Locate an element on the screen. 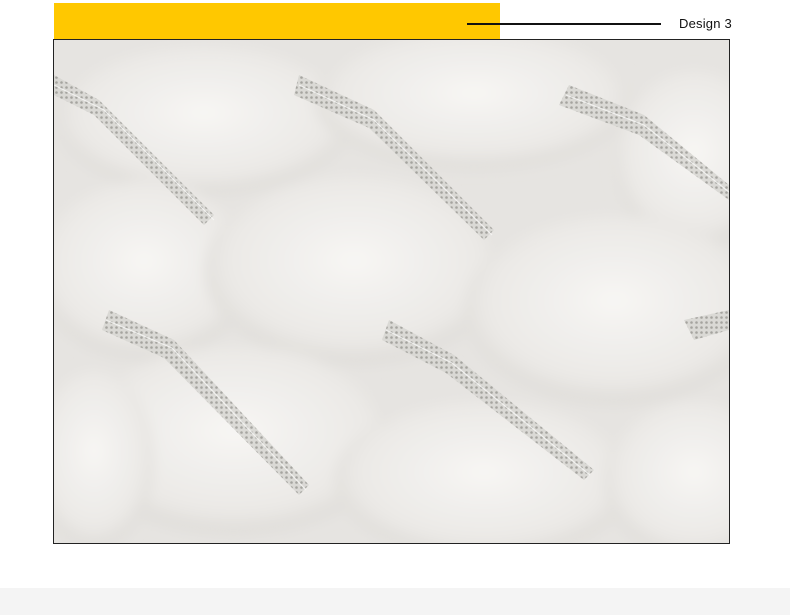 This screenshot has height=615, width=790. header-title: Design 3 is located at coordinates (705, 23).